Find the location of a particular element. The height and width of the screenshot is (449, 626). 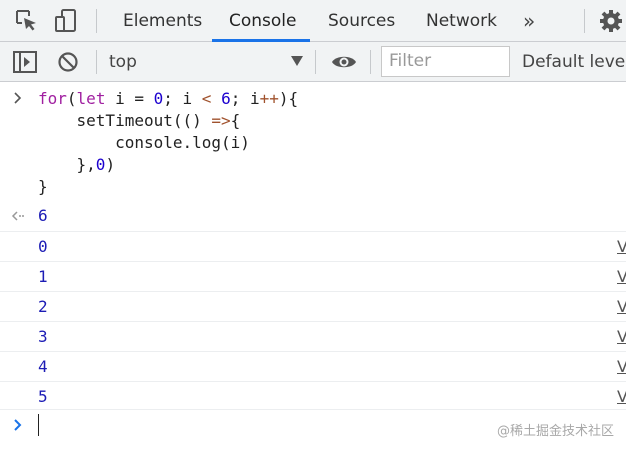

code-line-1: for(let i = 0; i < 6; i++){ is located at coordinates (168, 98).